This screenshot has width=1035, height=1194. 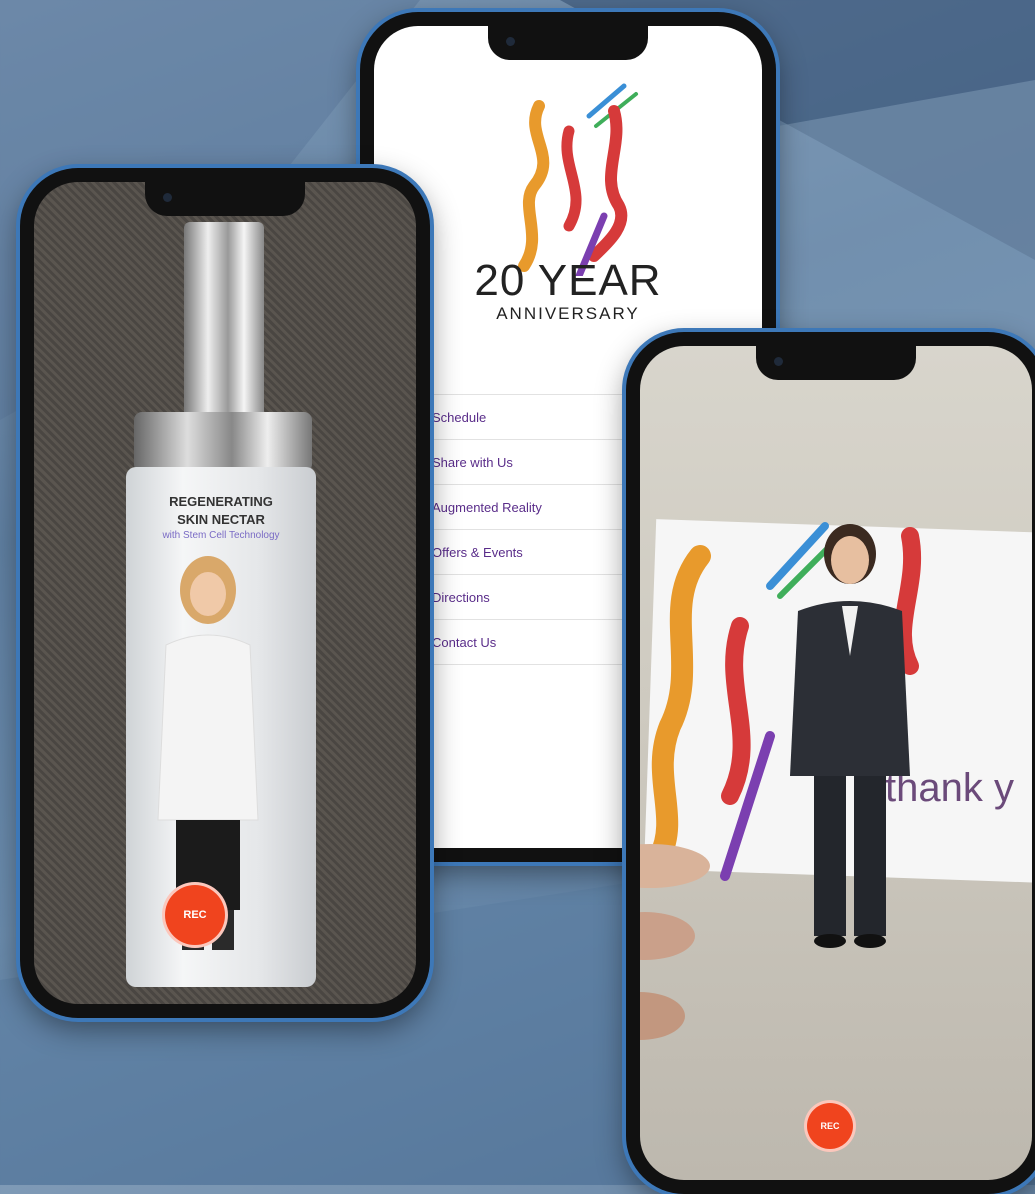 I want to click on menu-item-label: Offers & Events, so click(x=477, y=552).